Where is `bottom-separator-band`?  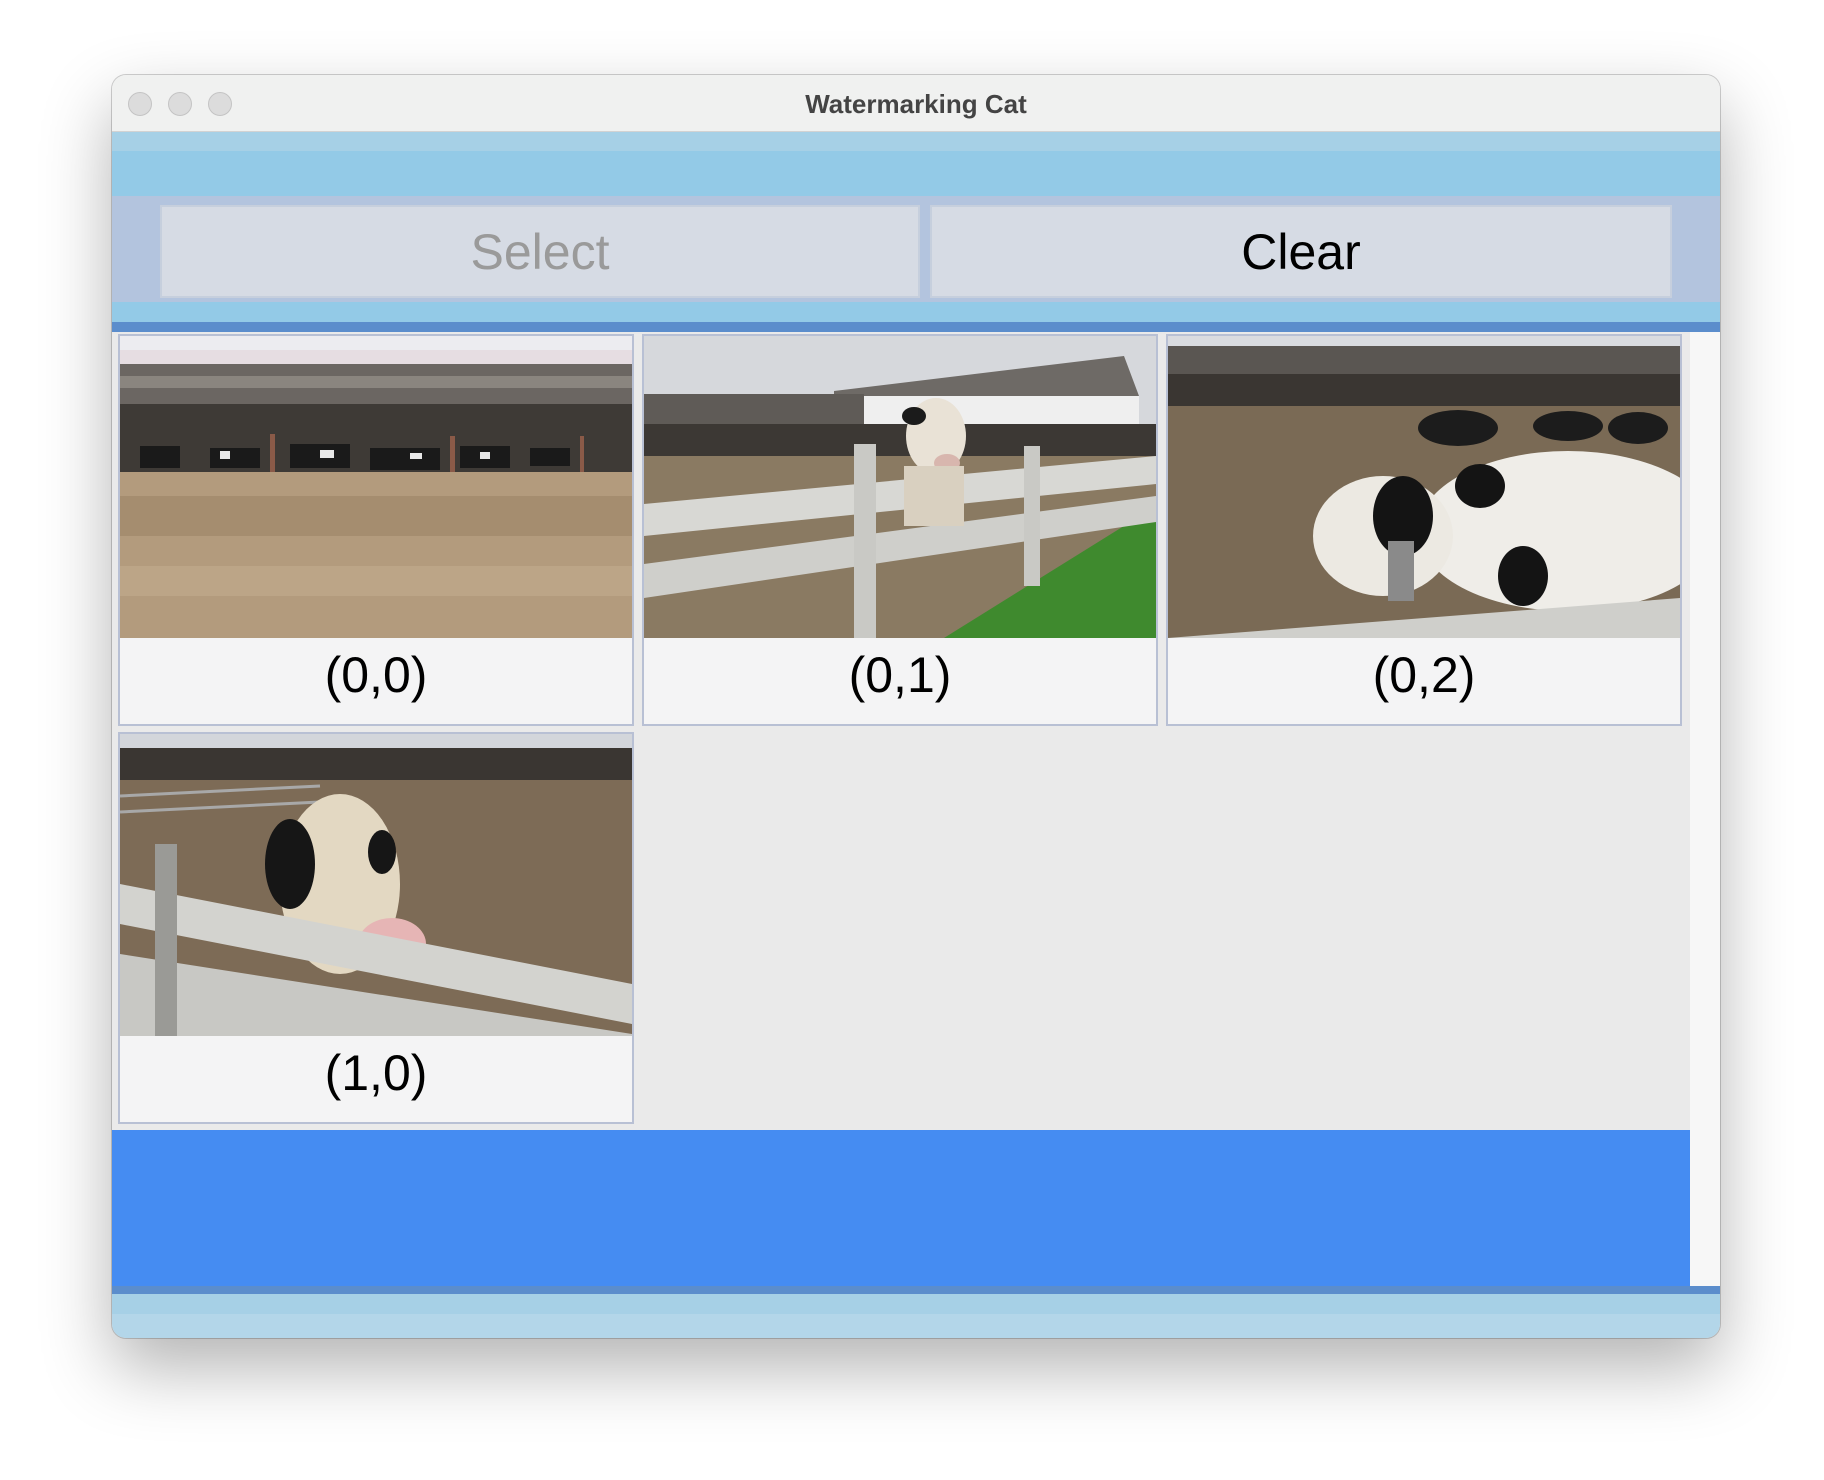 bottom-separator-band is located at coordinates (916, 1290).